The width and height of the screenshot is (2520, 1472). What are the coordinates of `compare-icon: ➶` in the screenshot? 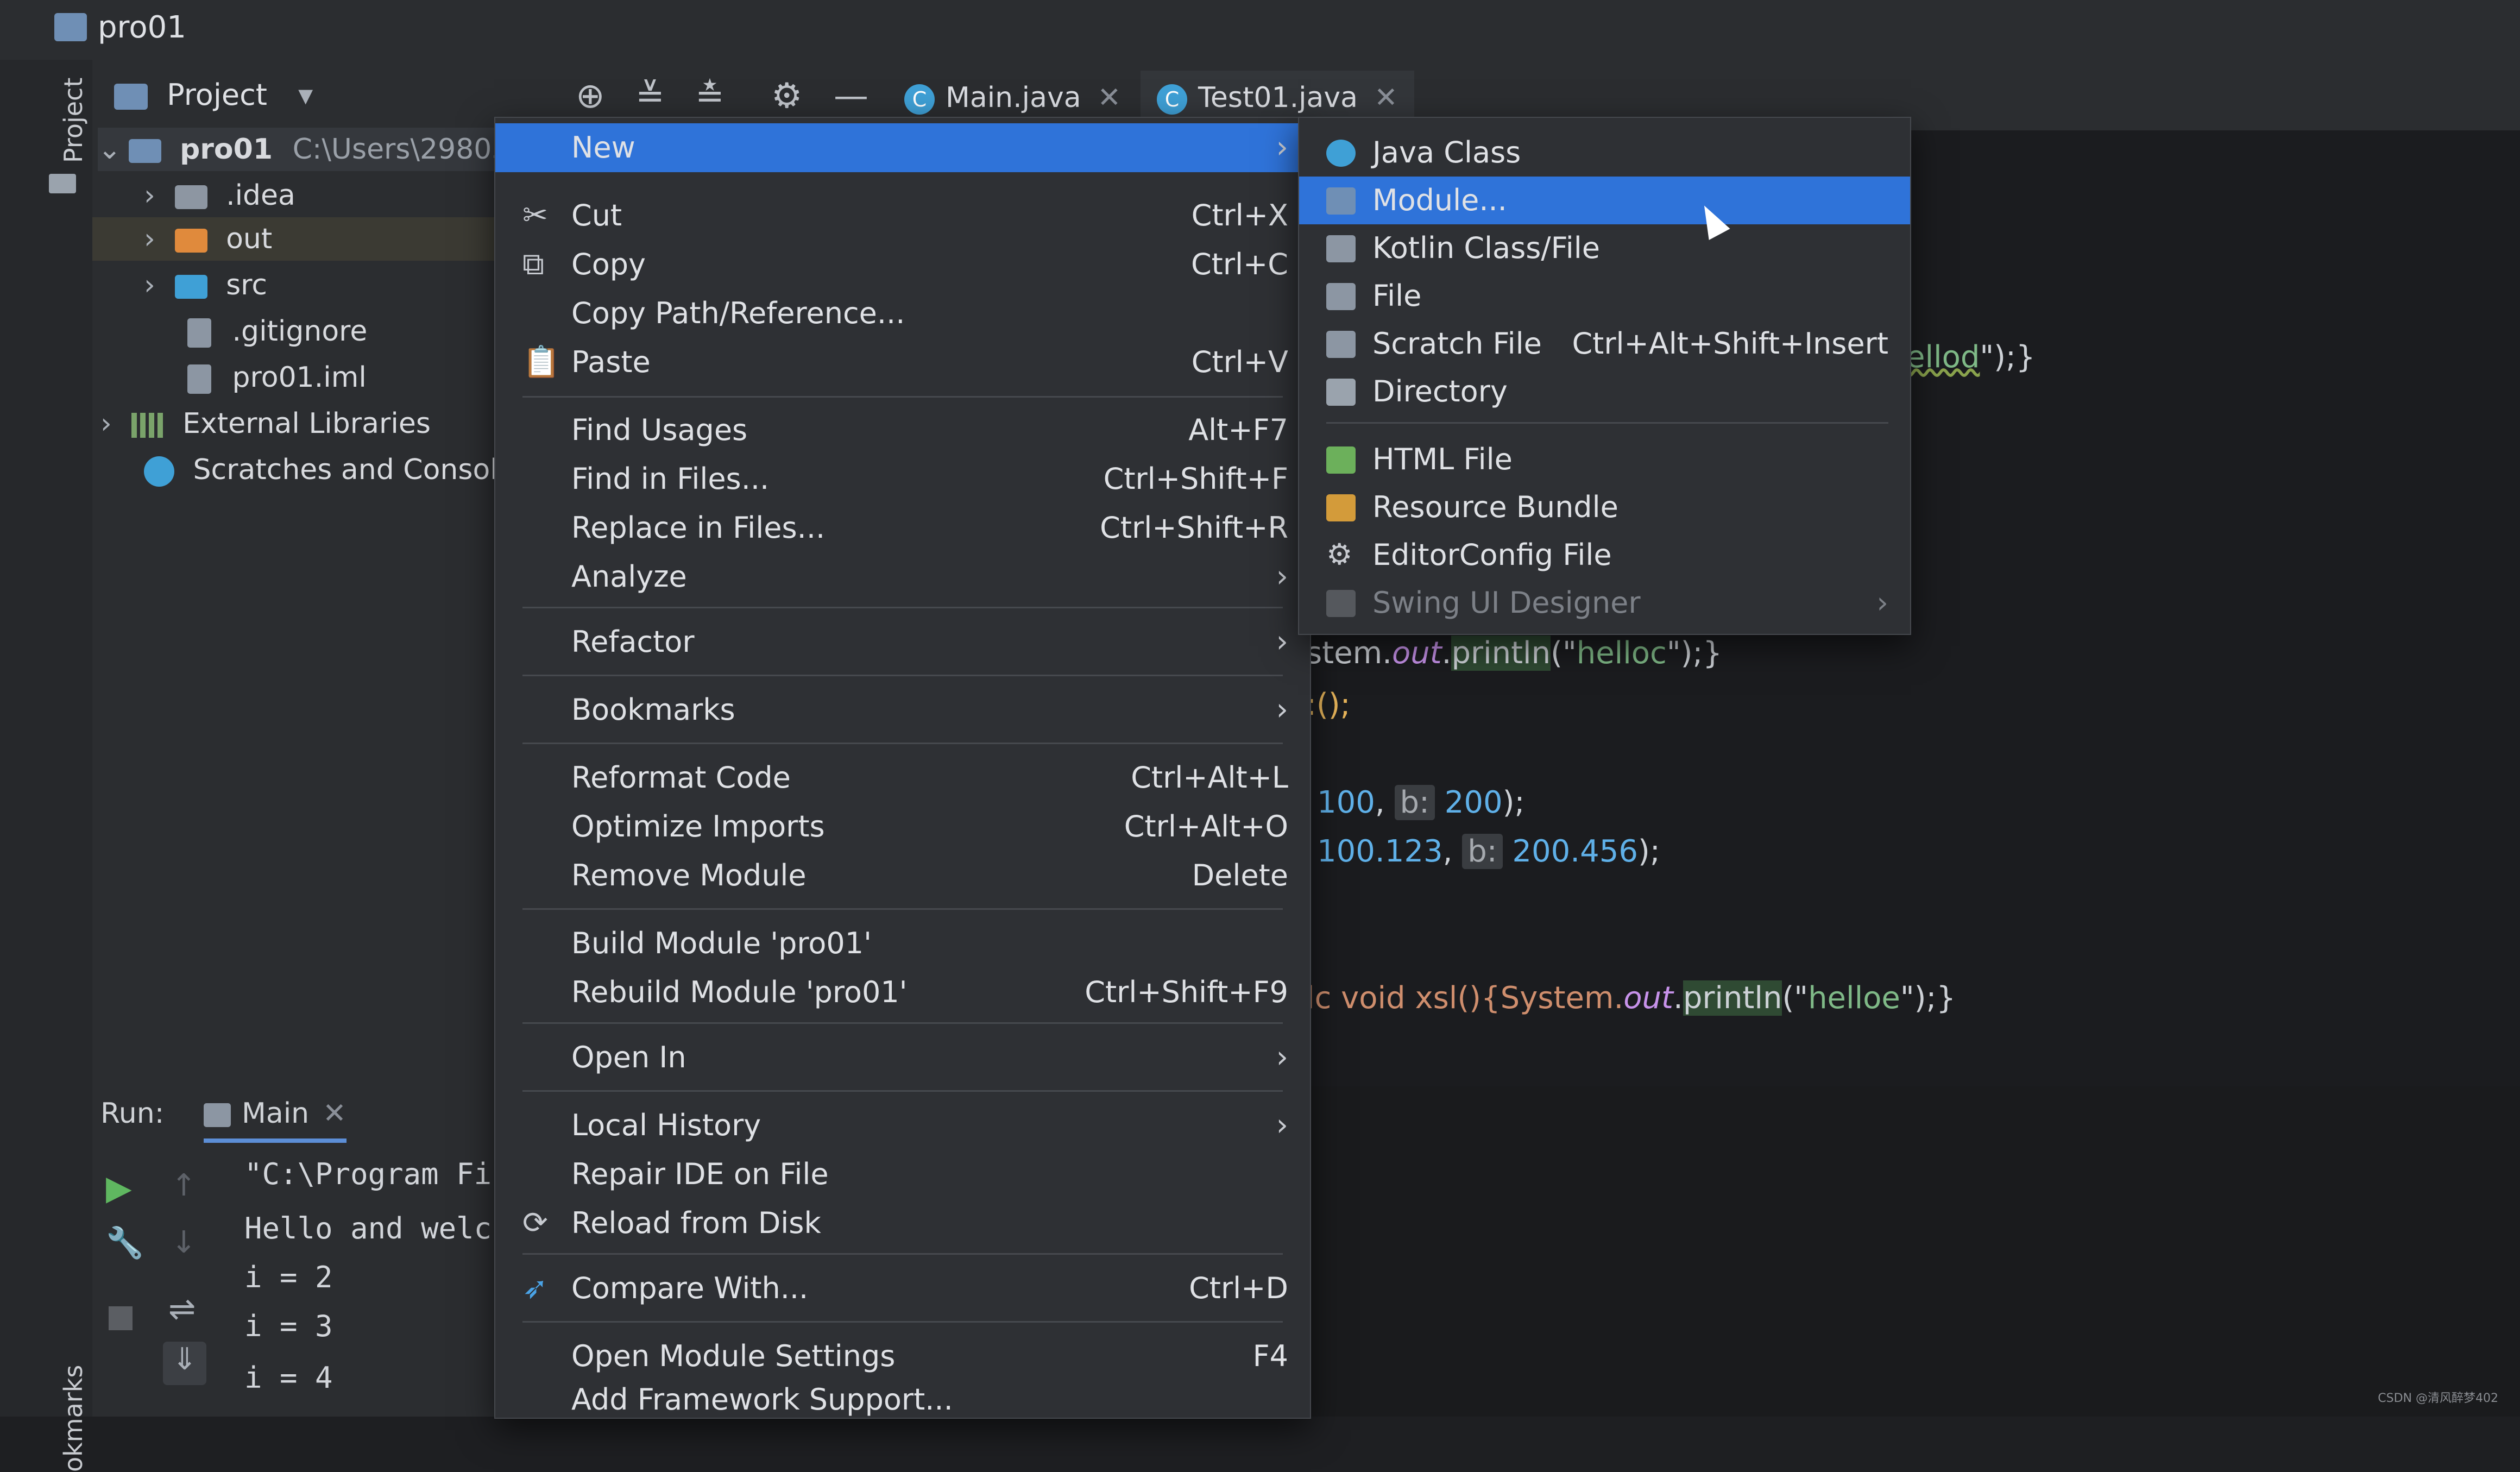 It's located at (535, 1288).